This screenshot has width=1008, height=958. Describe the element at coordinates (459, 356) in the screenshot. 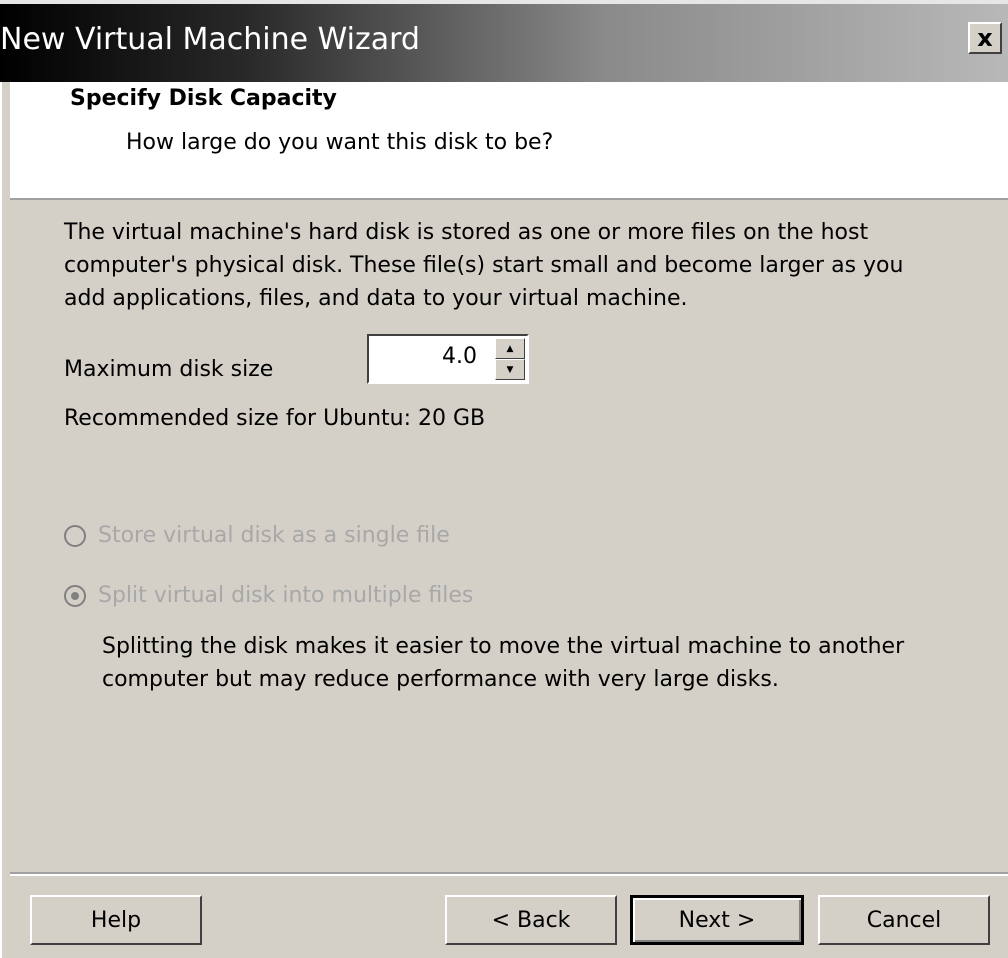

I see `disk-size-value: 4.0` at that location.